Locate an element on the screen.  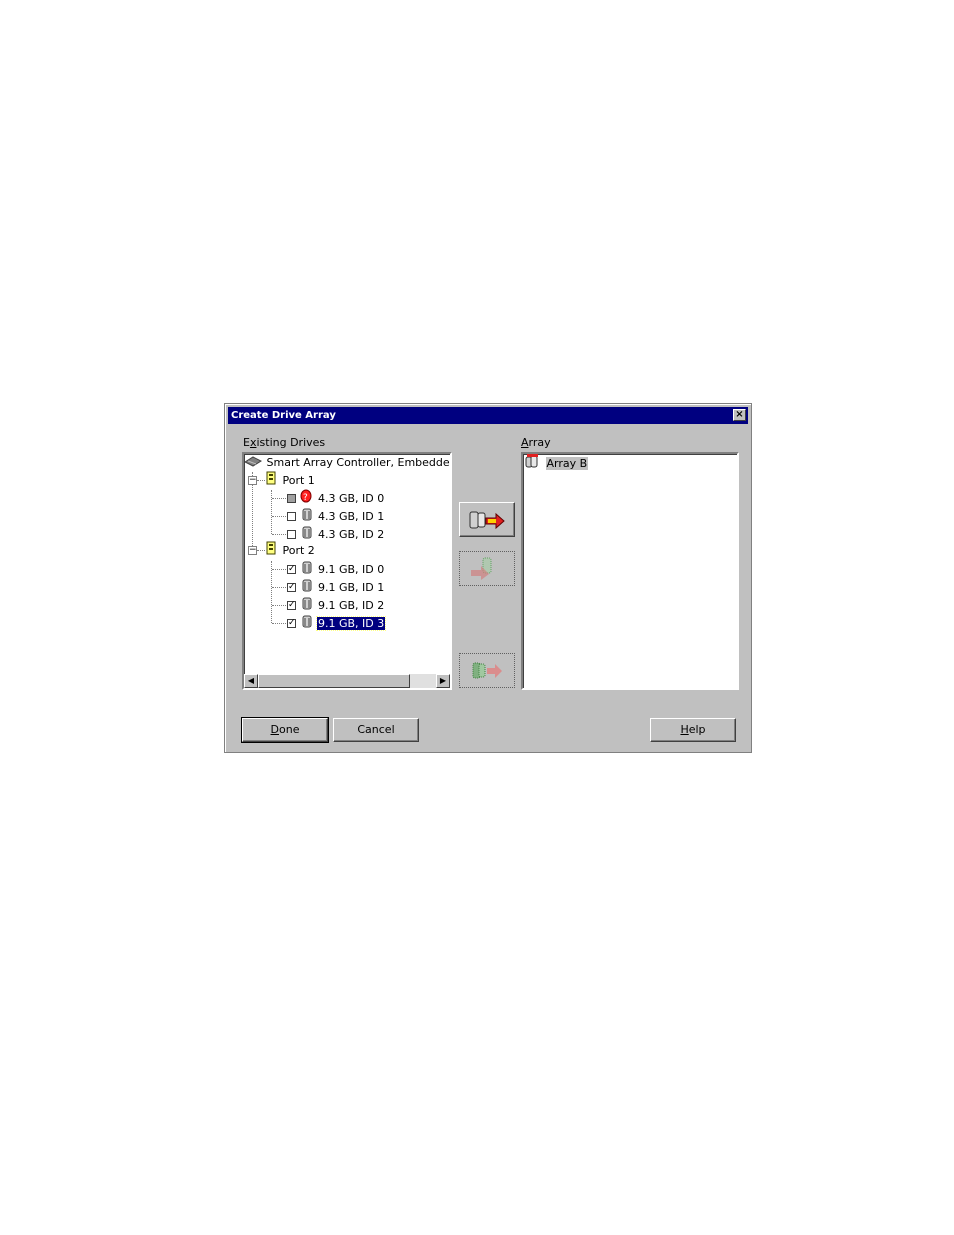
done-mnemonic: D is located at coordinates (274, 729).